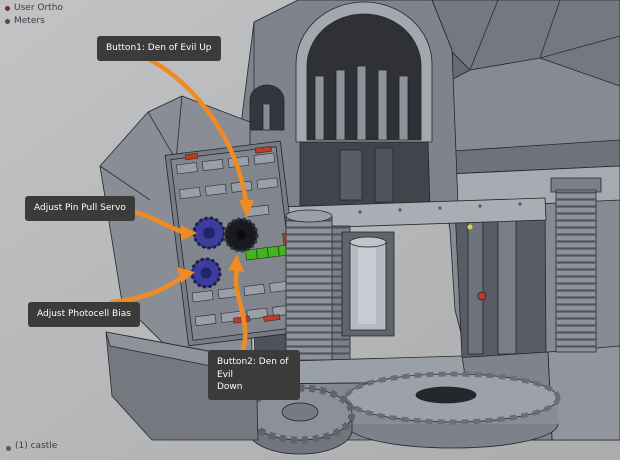  I want to click on callout-photocell-bias: Adjust Photocell Bias, so click(84, 314).